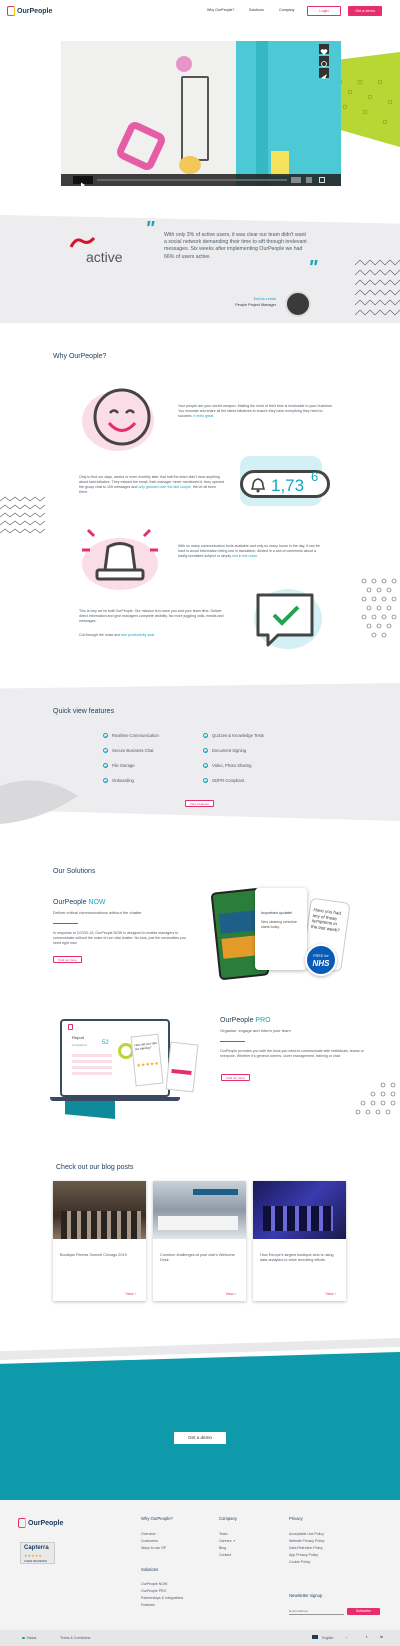 The width and height of the screenshot is (400, 1646). What do you see at coordinates (377, 287) in the screenshot?
I see `testimonial-zigzag-decoration` at bounding box center [377, 287].